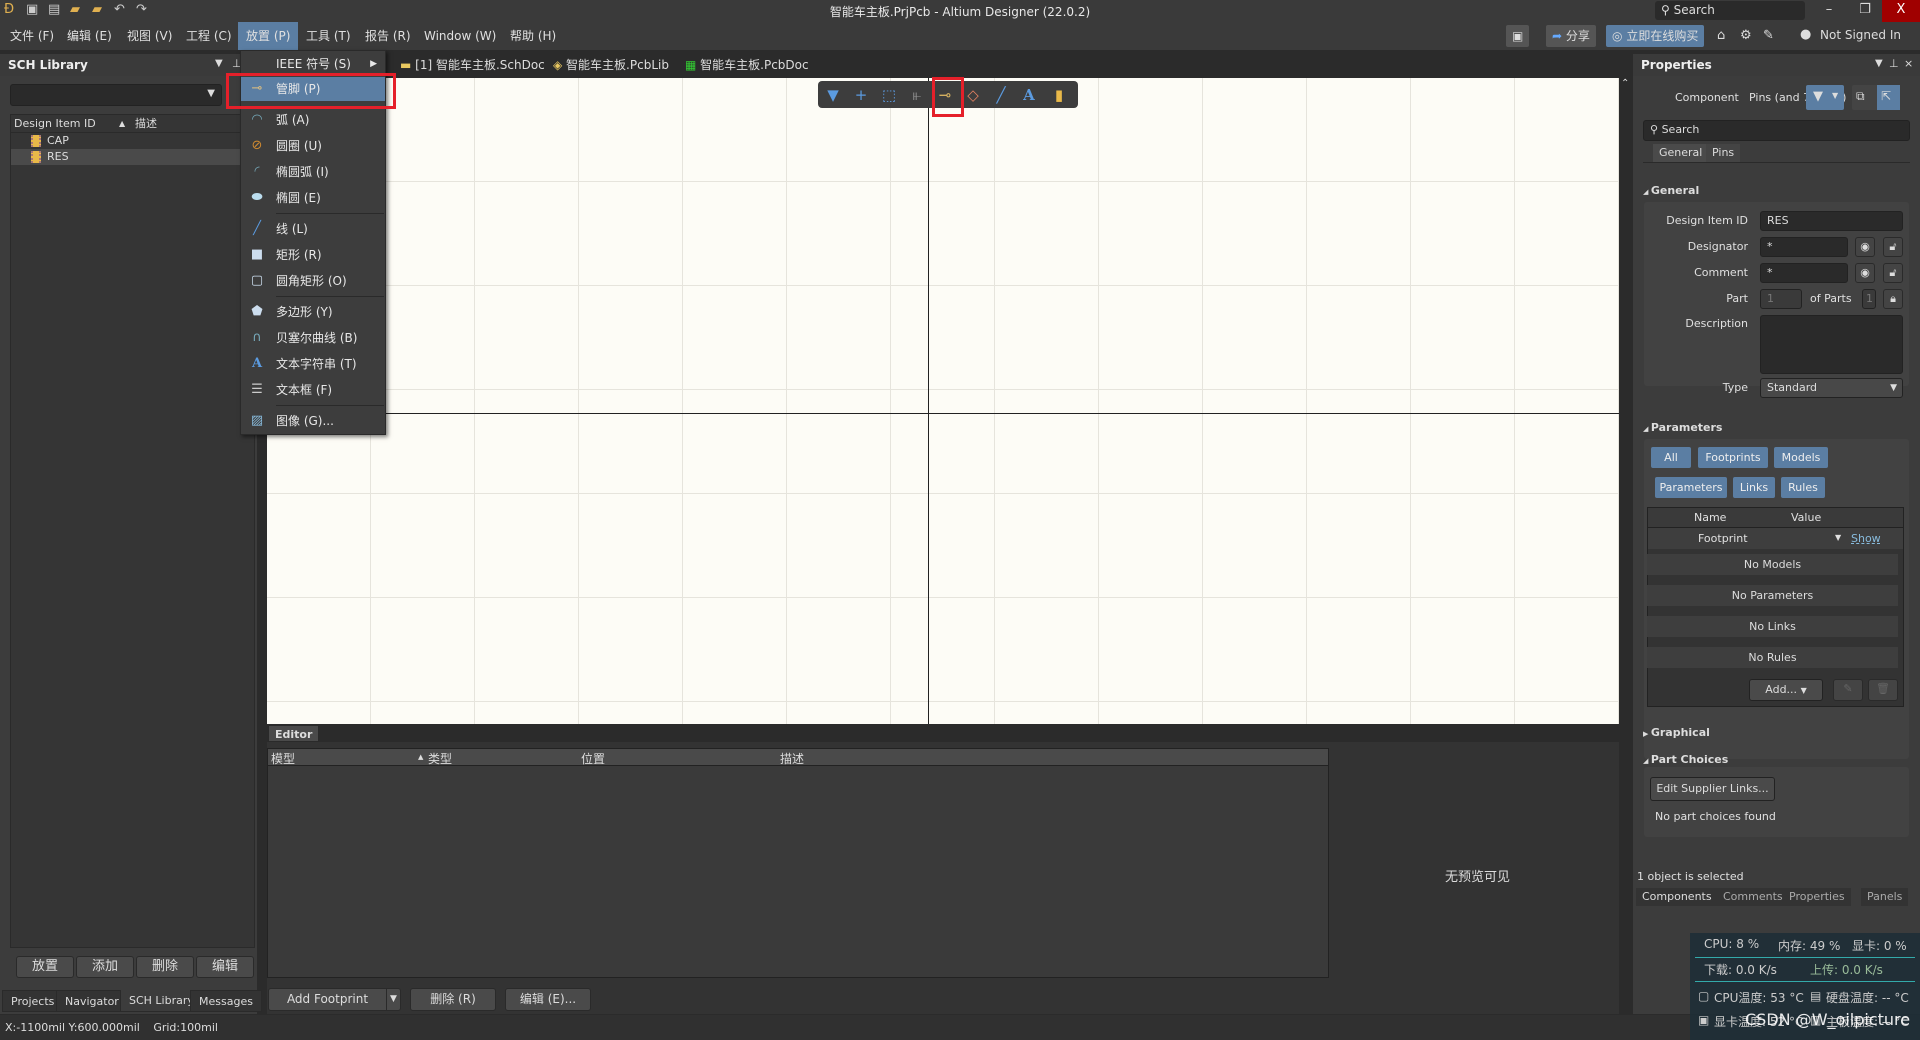 The width and height of the screenshot is (1920, 1040). What do you see at coordinates (1754, 487) in the screenshot?
I see `filter-links-button: Links` at bounding box center [1754, 487].